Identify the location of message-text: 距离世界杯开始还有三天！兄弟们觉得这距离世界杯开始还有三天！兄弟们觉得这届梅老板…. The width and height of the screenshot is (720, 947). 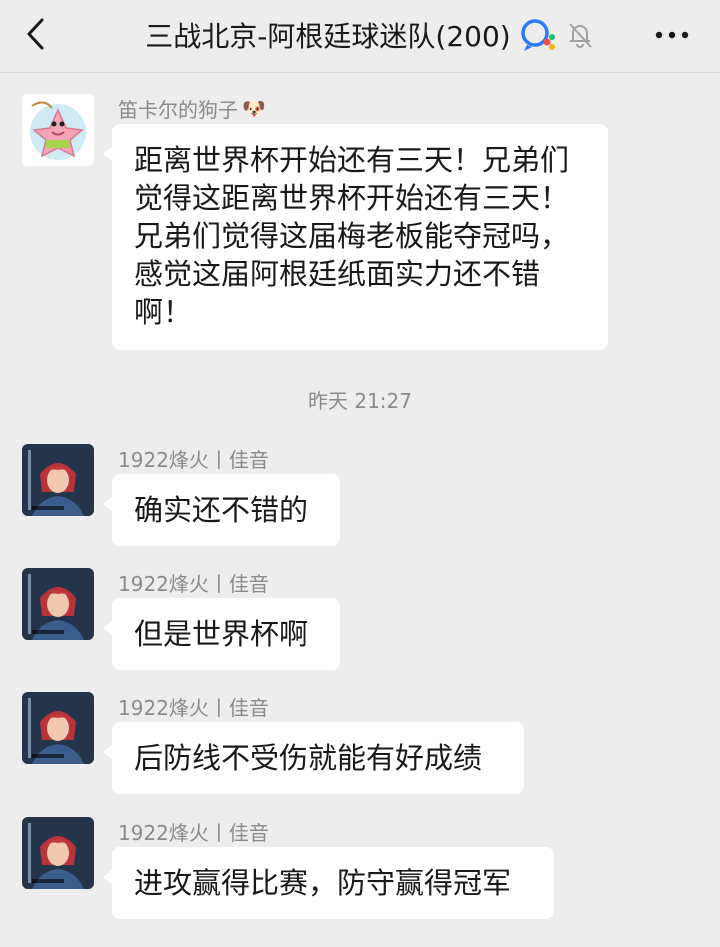
(352, 236).